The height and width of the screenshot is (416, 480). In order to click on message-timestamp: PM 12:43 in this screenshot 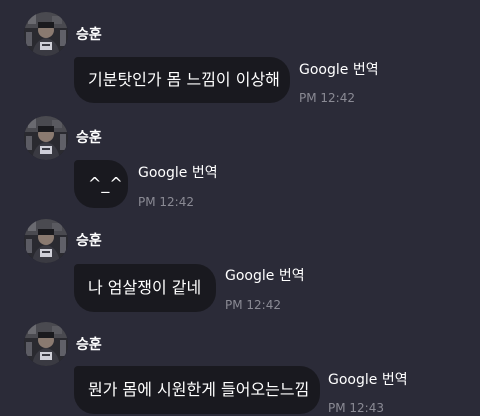, I will do `click(356, 408)`.